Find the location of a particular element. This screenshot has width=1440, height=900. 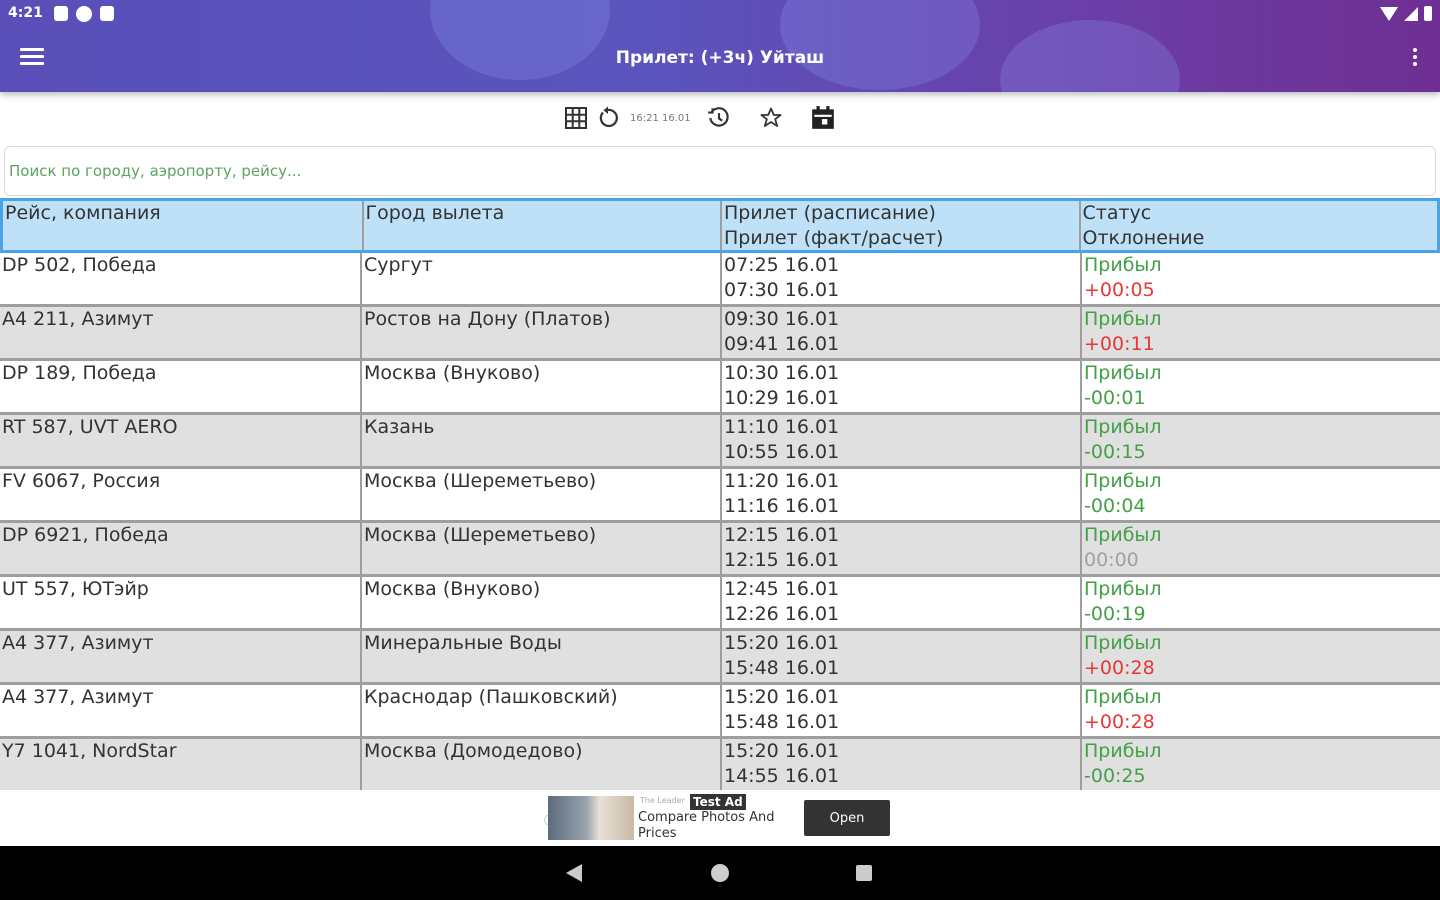

ad-text: Compare Photos And Prices is located at coordinates (718, 826).